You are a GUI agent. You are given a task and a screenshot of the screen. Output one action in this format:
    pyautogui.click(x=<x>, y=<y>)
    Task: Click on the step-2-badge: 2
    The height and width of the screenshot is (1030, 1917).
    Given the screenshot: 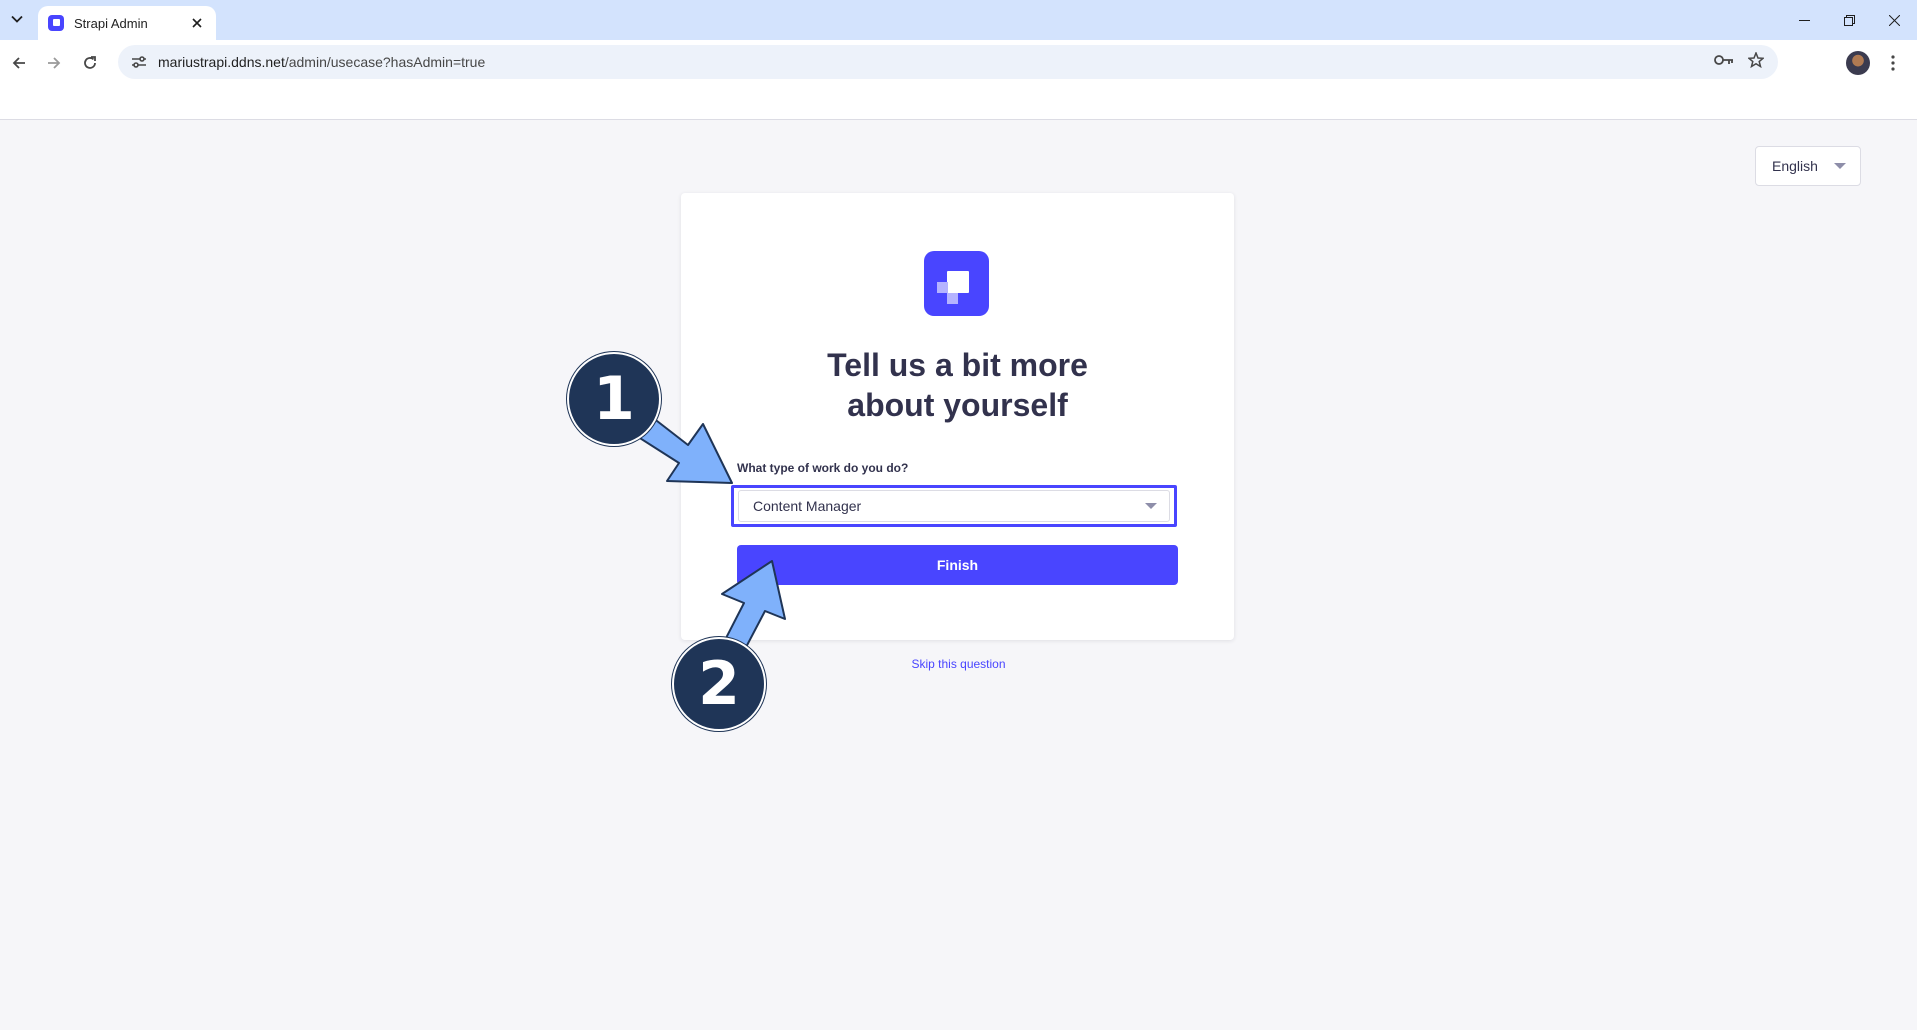 What is the action you would take?
    pyautogui.click(x=719, y=684)
    